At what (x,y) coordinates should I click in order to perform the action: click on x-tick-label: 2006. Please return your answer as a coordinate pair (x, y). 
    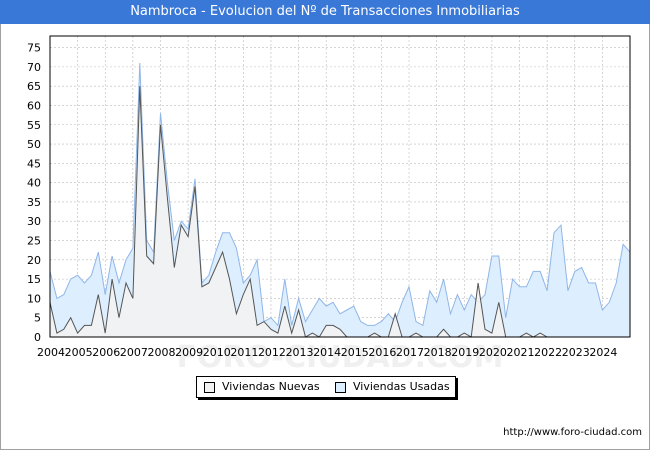
    Looking at the image, I should click on (106, 352).